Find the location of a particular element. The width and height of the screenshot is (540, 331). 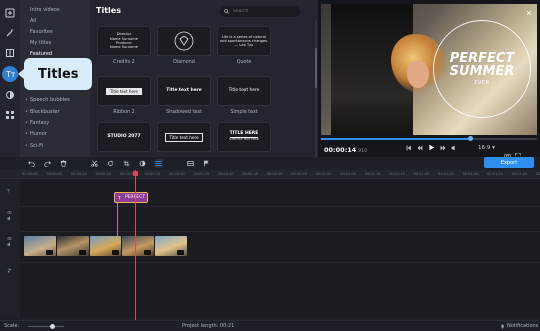

category-sci-fi: Sci-Fi is located at coordinates (34, 146).